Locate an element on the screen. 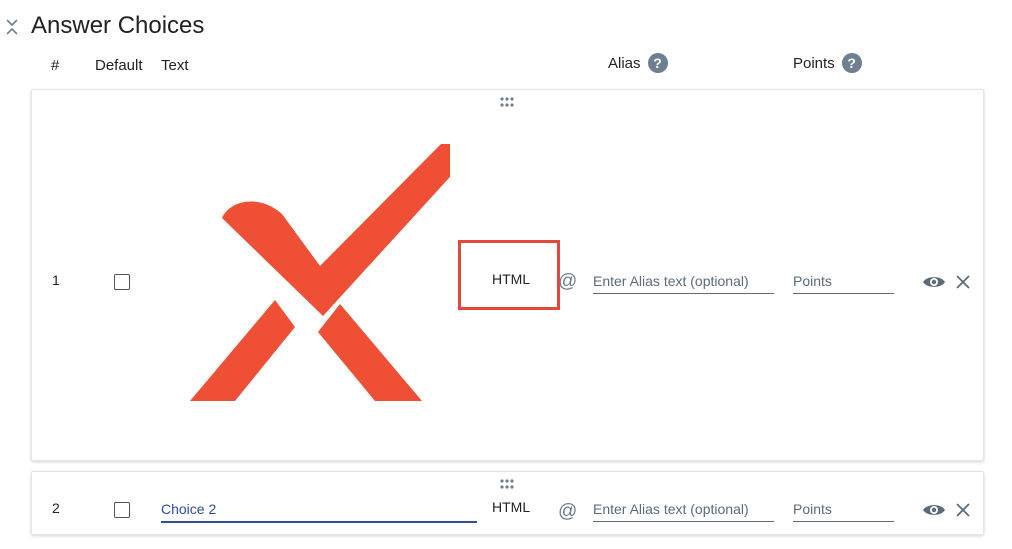 This screenshot has height=549, width=1012. collapse-chevron-icon is located at coordinates (12, 27).